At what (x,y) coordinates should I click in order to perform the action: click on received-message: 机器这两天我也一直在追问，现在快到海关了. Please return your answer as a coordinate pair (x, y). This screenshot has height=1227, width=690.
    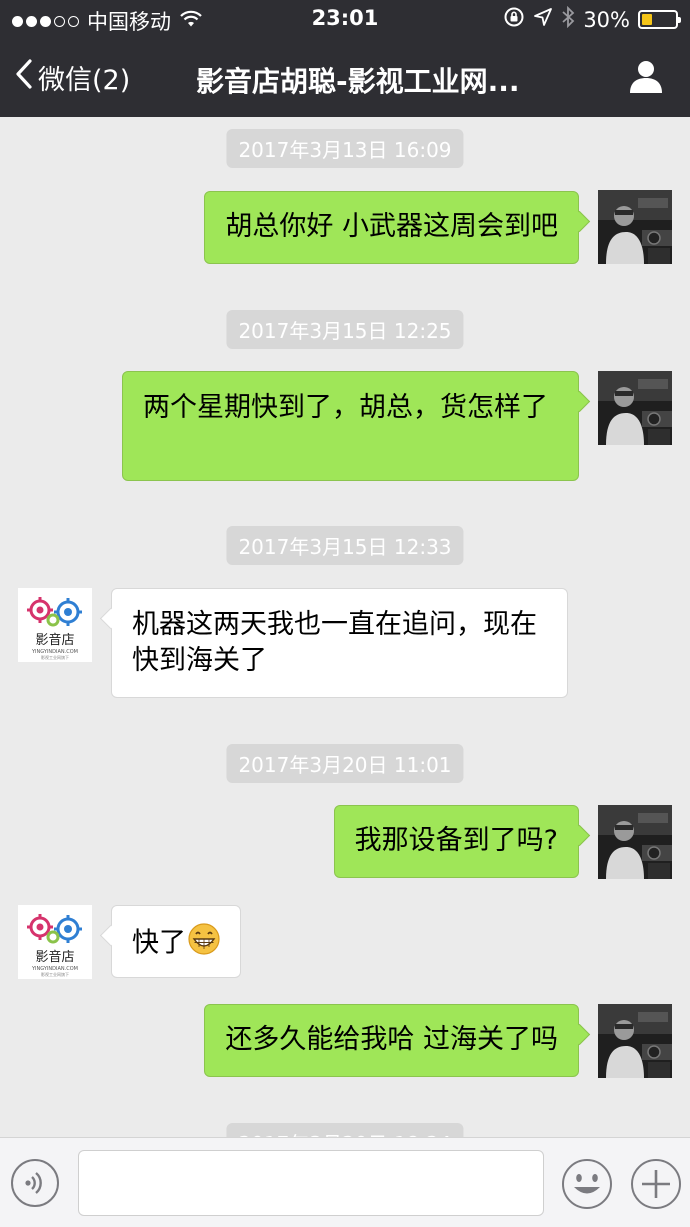
    Looking at the image, I should click on (339, 643).